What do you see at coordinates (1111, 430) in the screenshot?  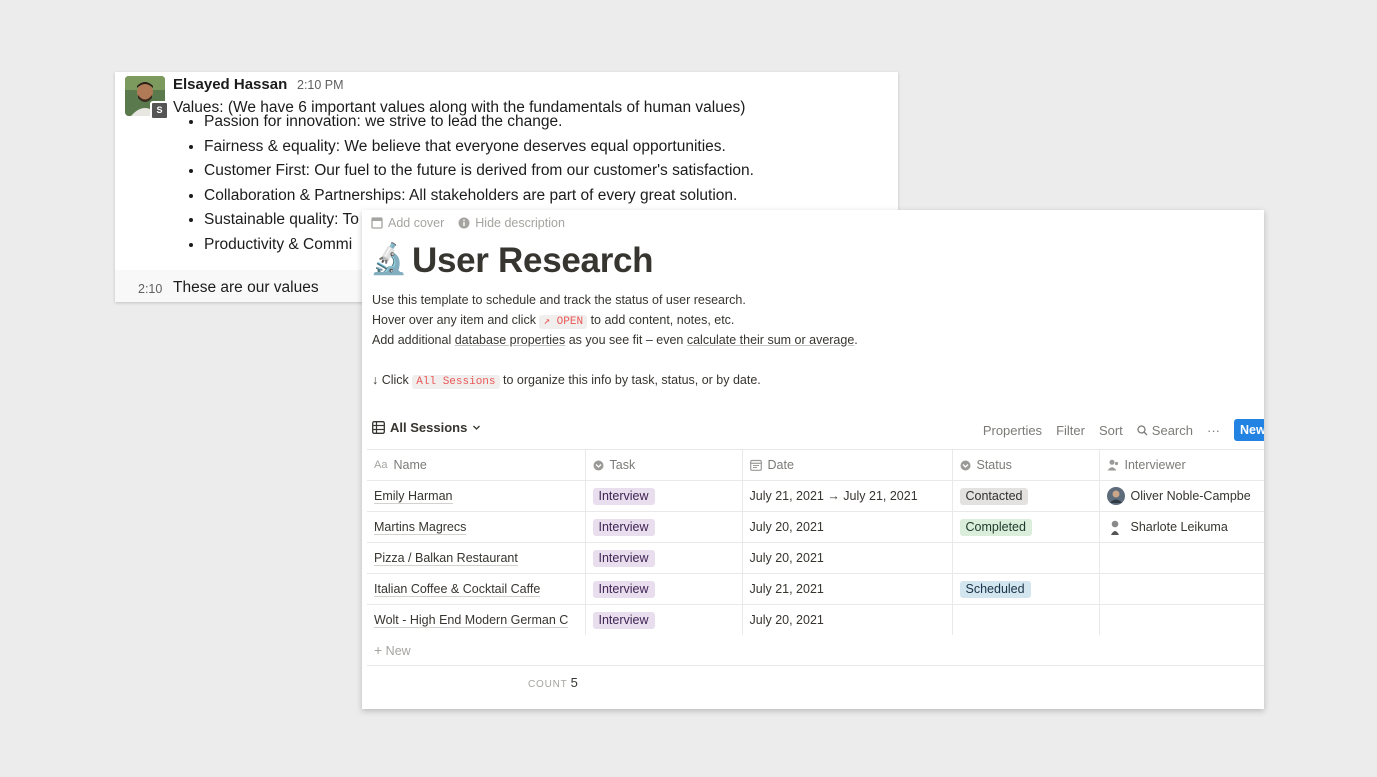 I see `sort-button: Sort` at bounding box center [1111, 430].